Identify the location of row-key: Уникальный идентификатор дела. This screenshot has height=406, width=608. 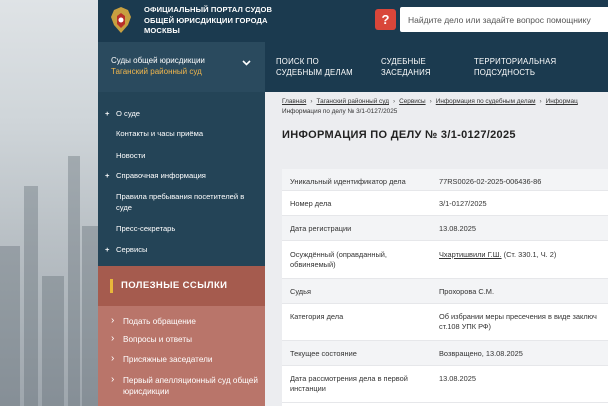
(348, 181).